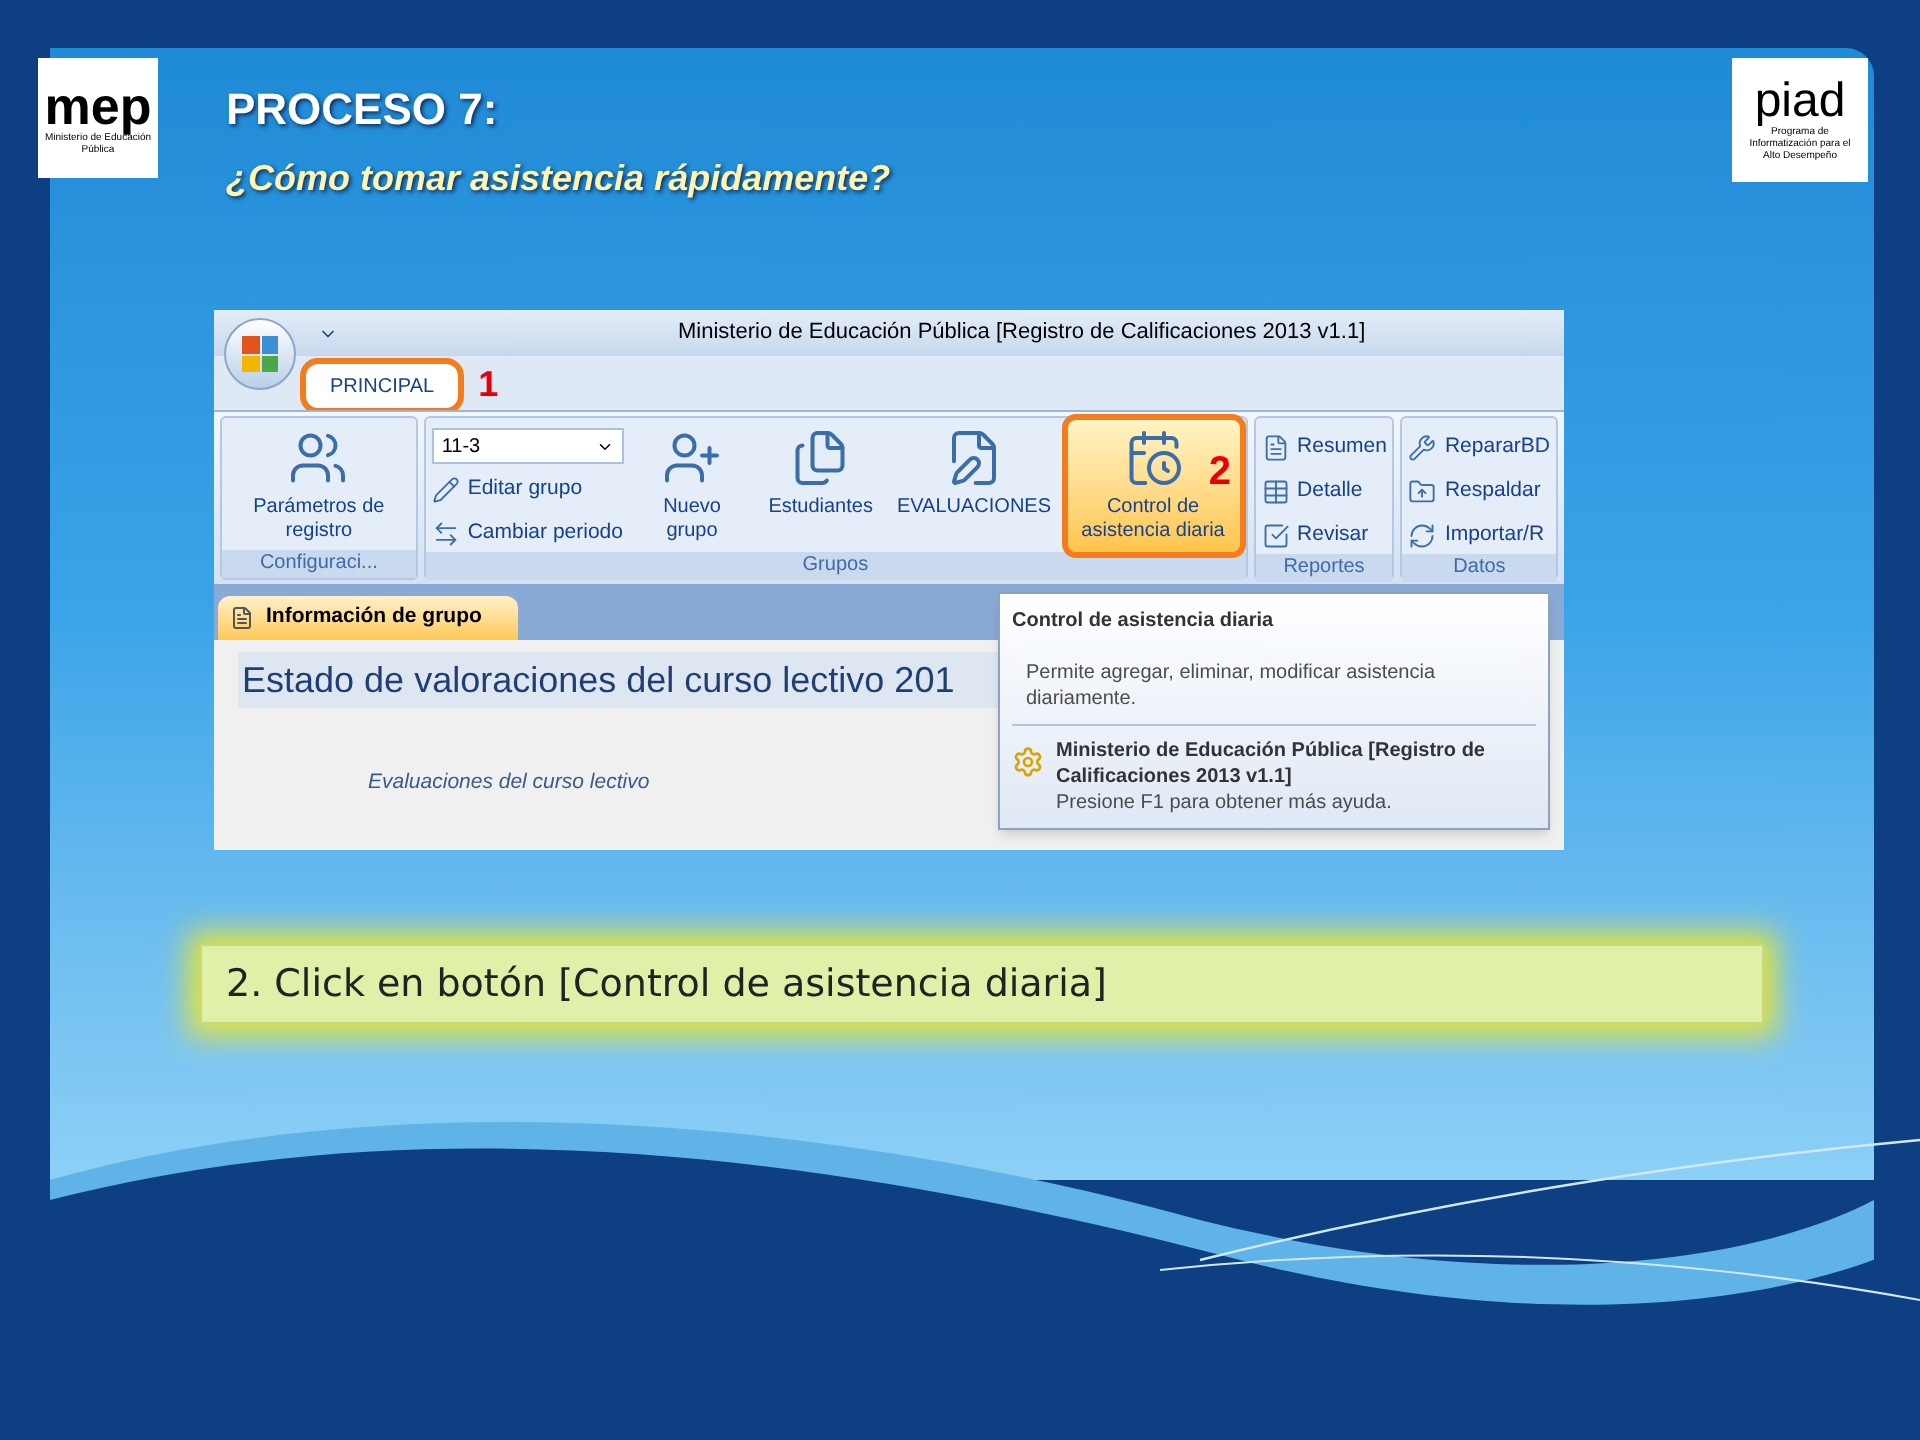  Describe the element at coordinates (1275, 535) in the screenshot. I see `checkbox-icon` at that location.